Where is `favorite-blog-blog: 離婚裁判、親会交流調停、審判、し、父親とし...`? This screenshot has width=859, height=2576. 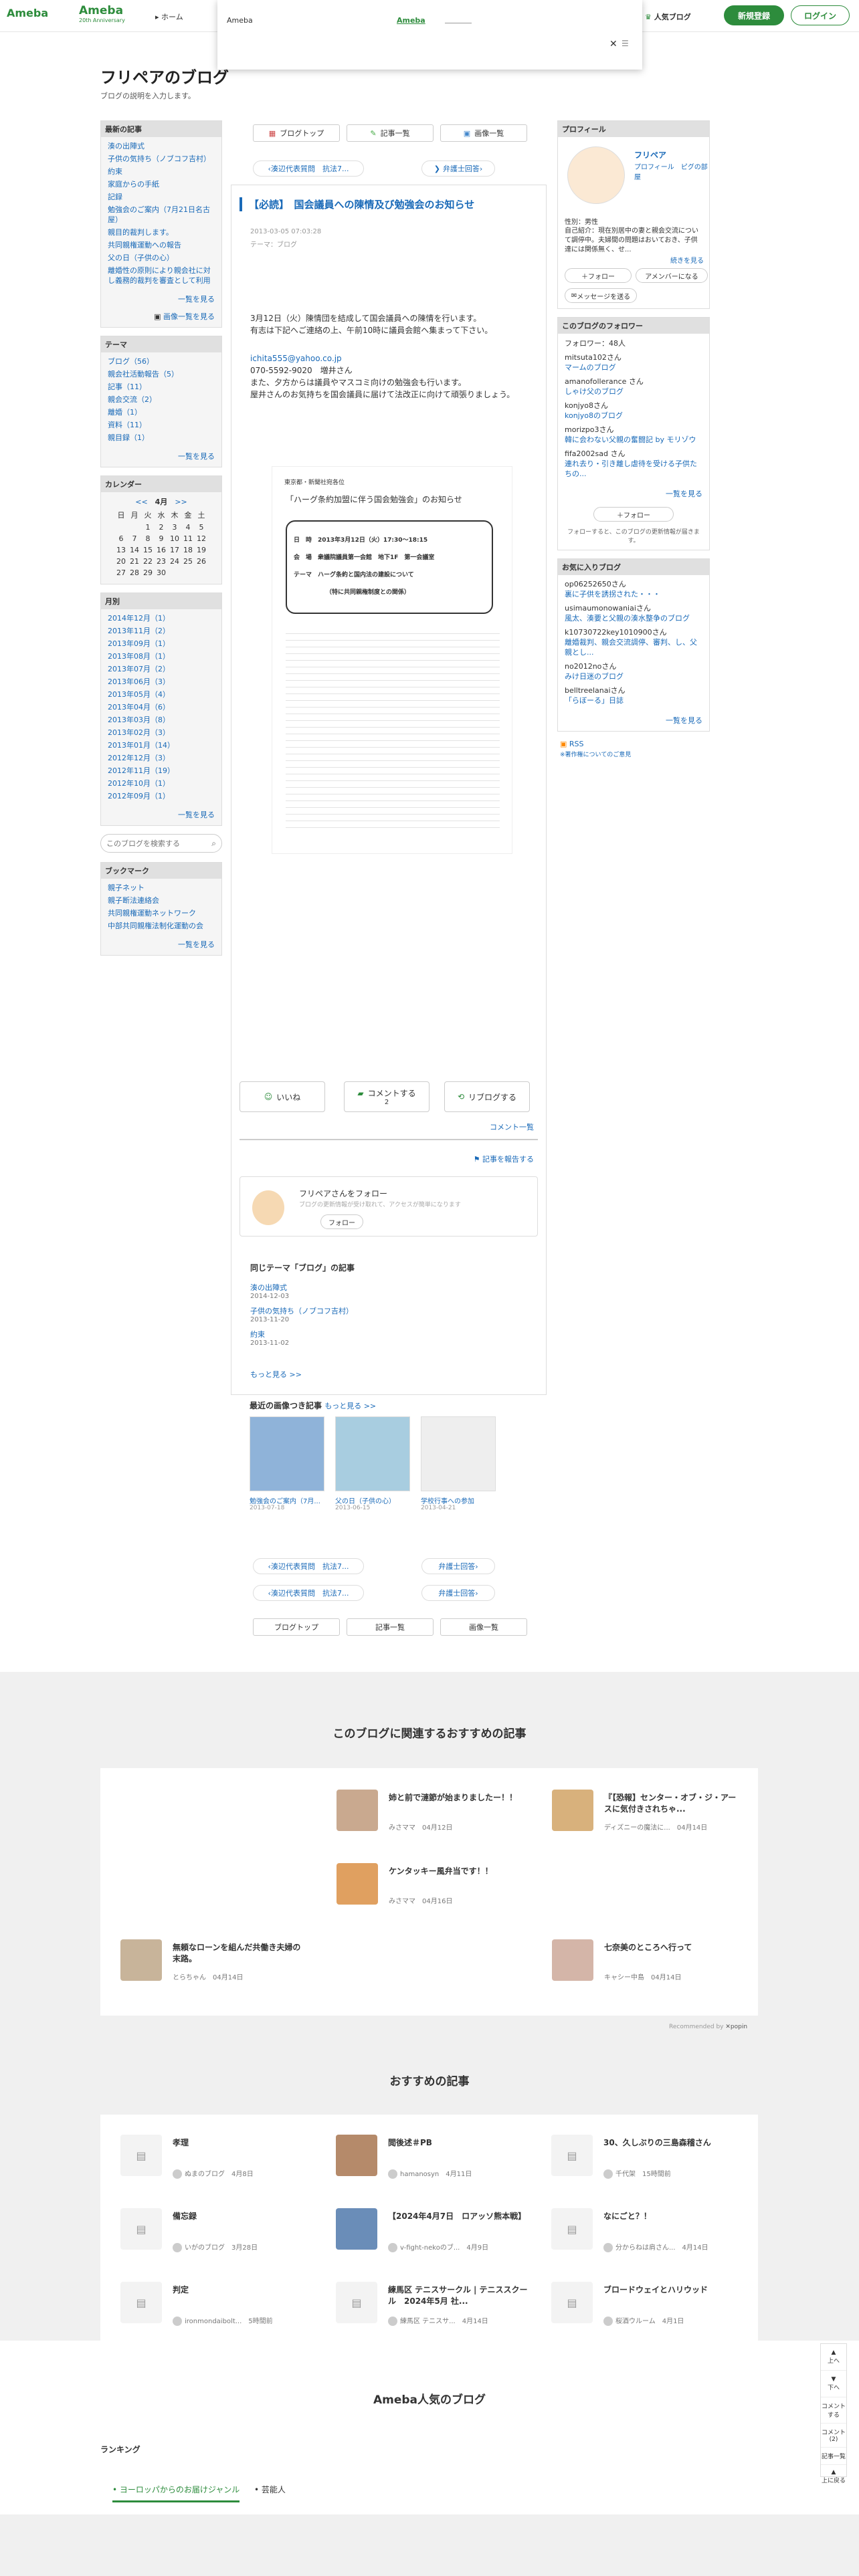
favorite-blog-blog: 離婚裁判、親会交流調停、審判、し、父親とし... is located at coordinates (631, 647).